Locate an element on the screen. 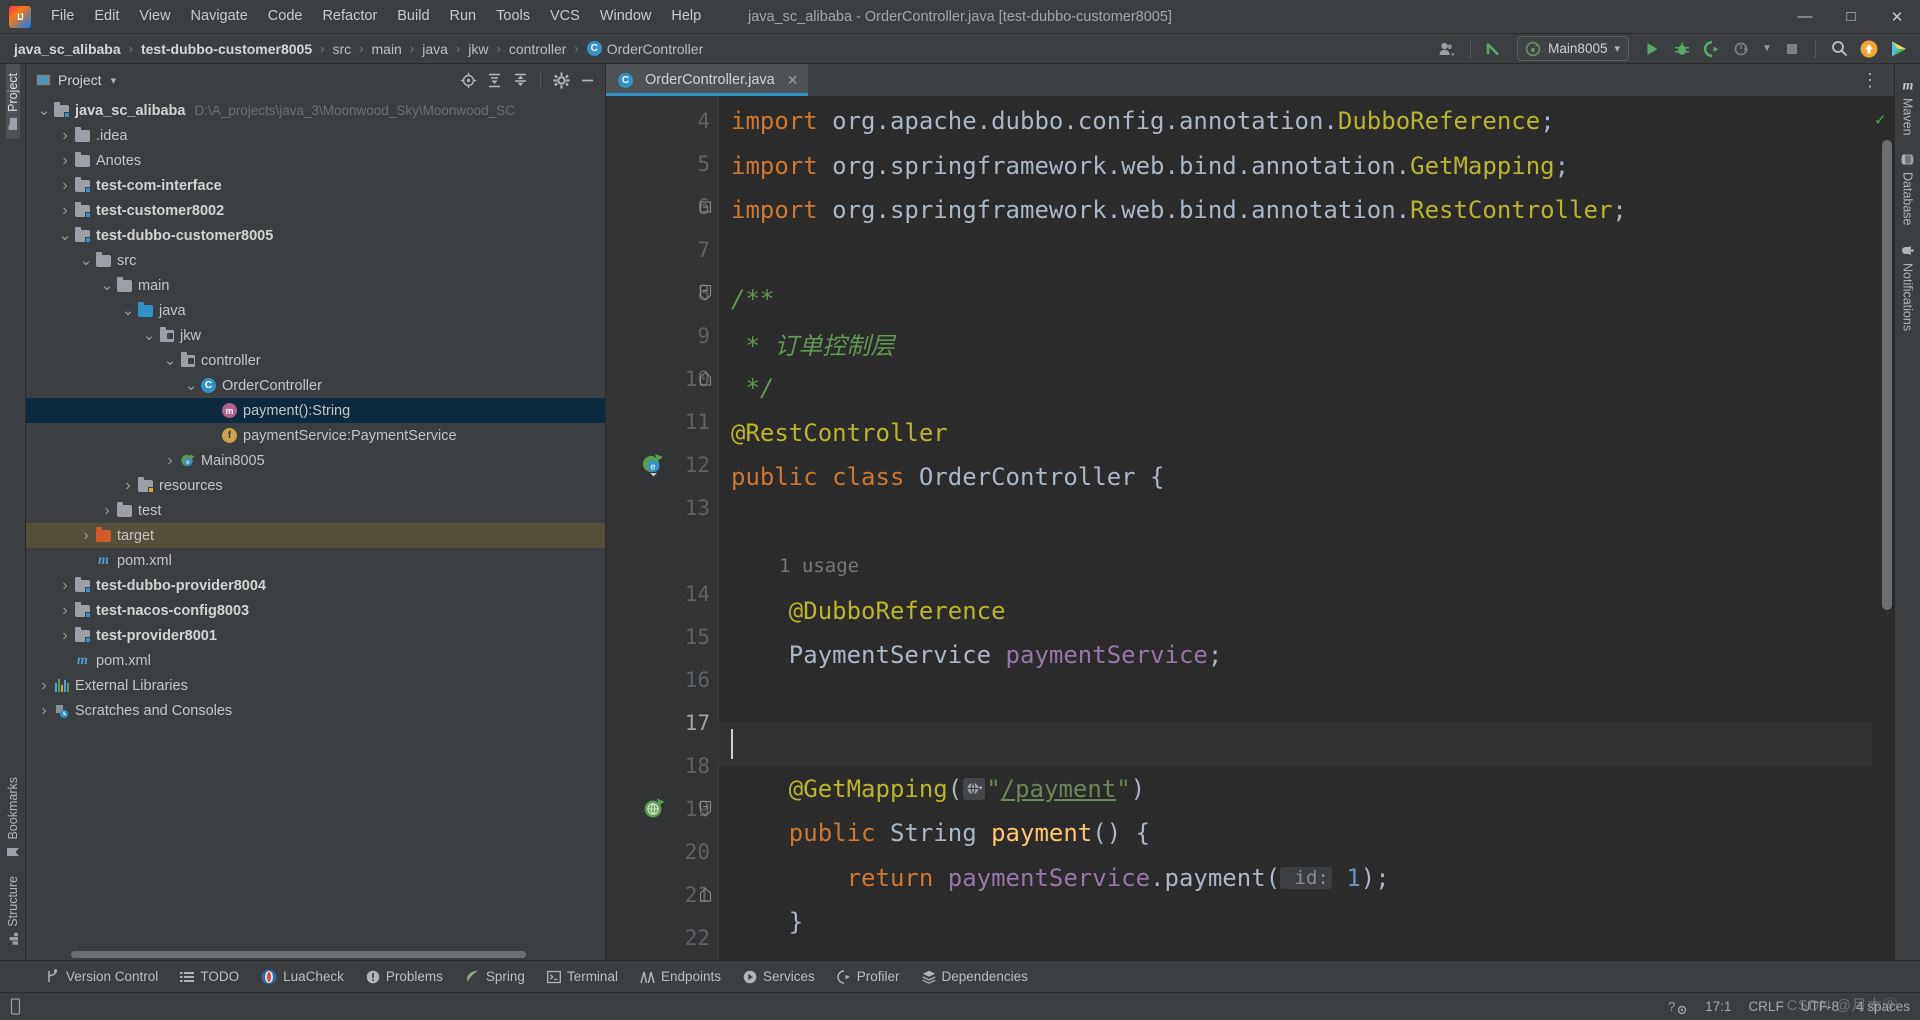 The height and width of the screenshot is (1020, 1920). gutter-line: 22 is located at coordinates (662, 938).